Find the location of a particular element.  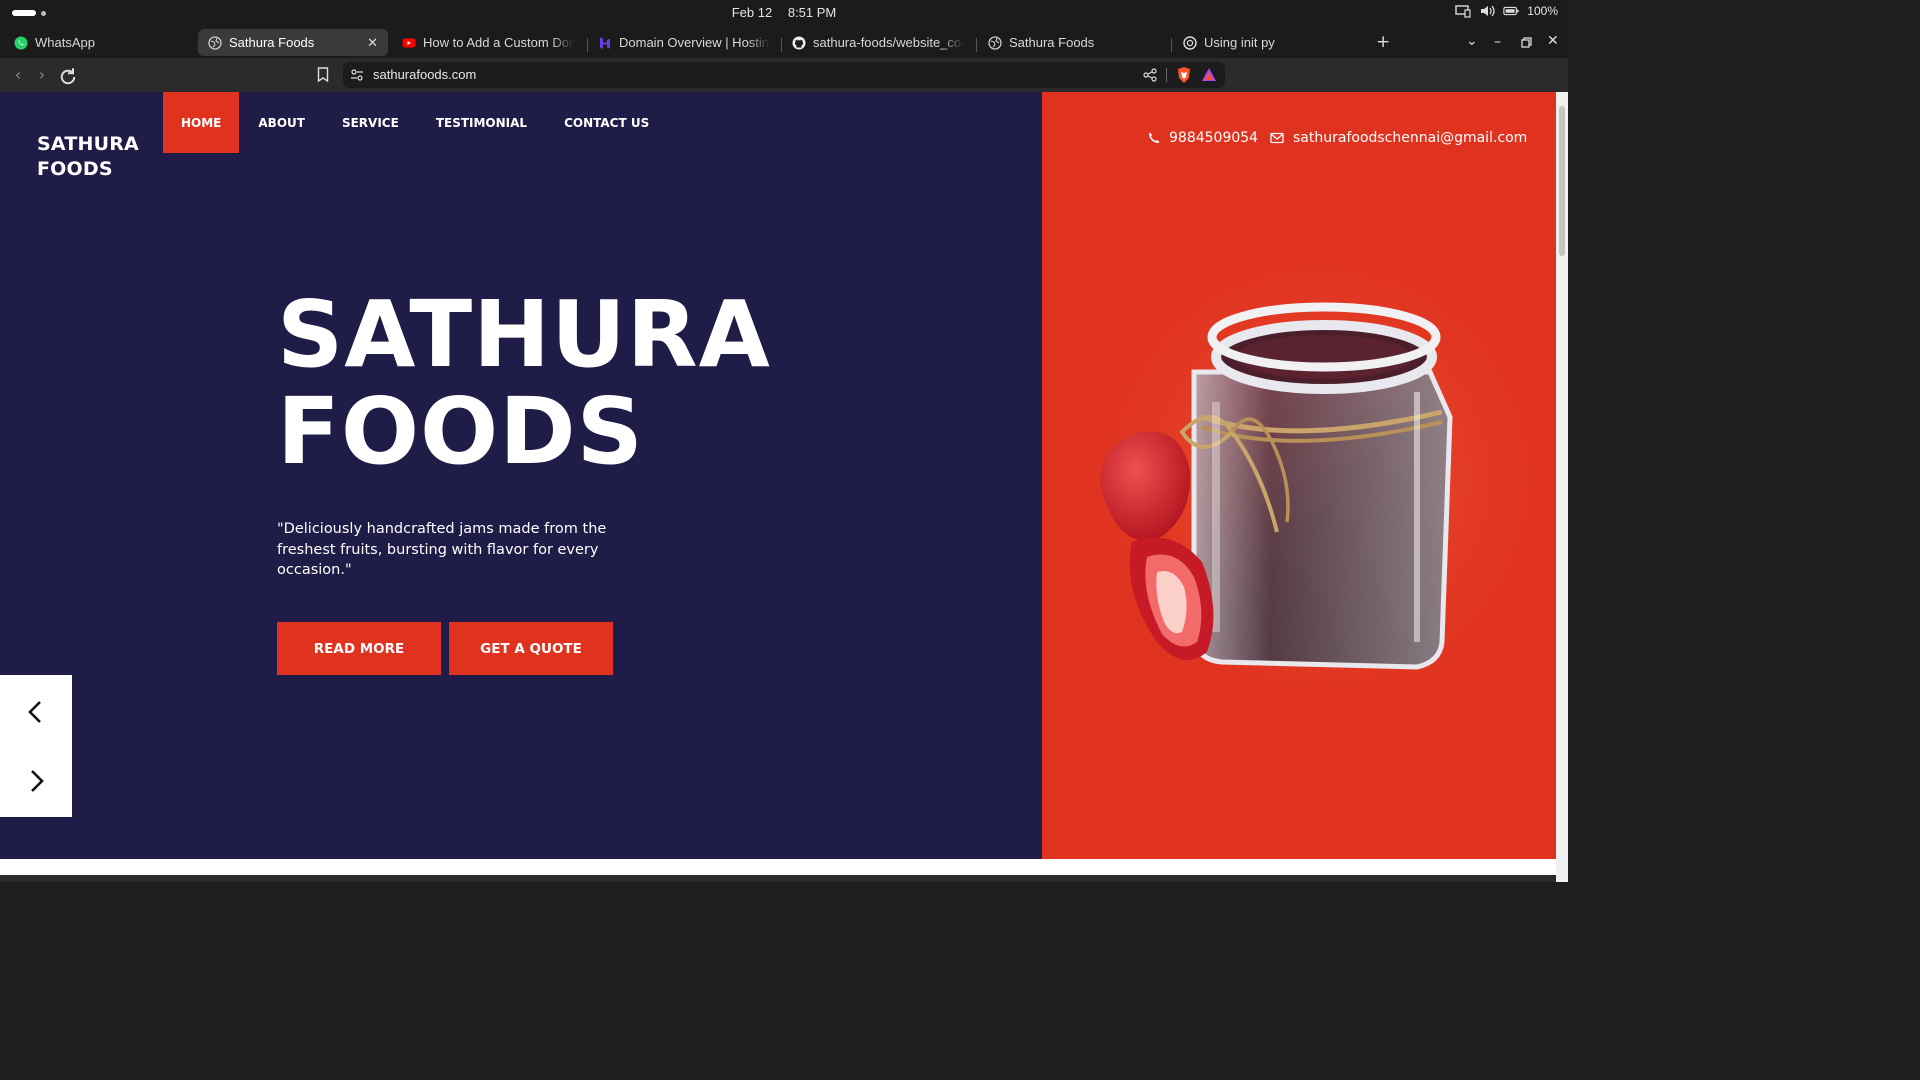

battery-percent: 100% is located at coordinates (1542, 11).